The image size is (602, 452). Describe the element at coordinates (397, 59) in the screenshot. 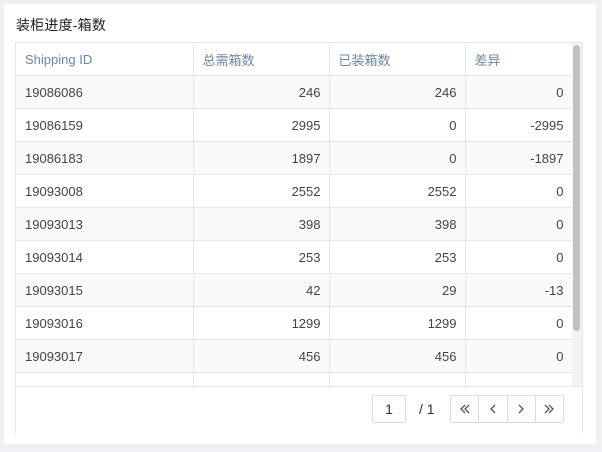

I see `column-header-packed: 已装箱数` at that location.